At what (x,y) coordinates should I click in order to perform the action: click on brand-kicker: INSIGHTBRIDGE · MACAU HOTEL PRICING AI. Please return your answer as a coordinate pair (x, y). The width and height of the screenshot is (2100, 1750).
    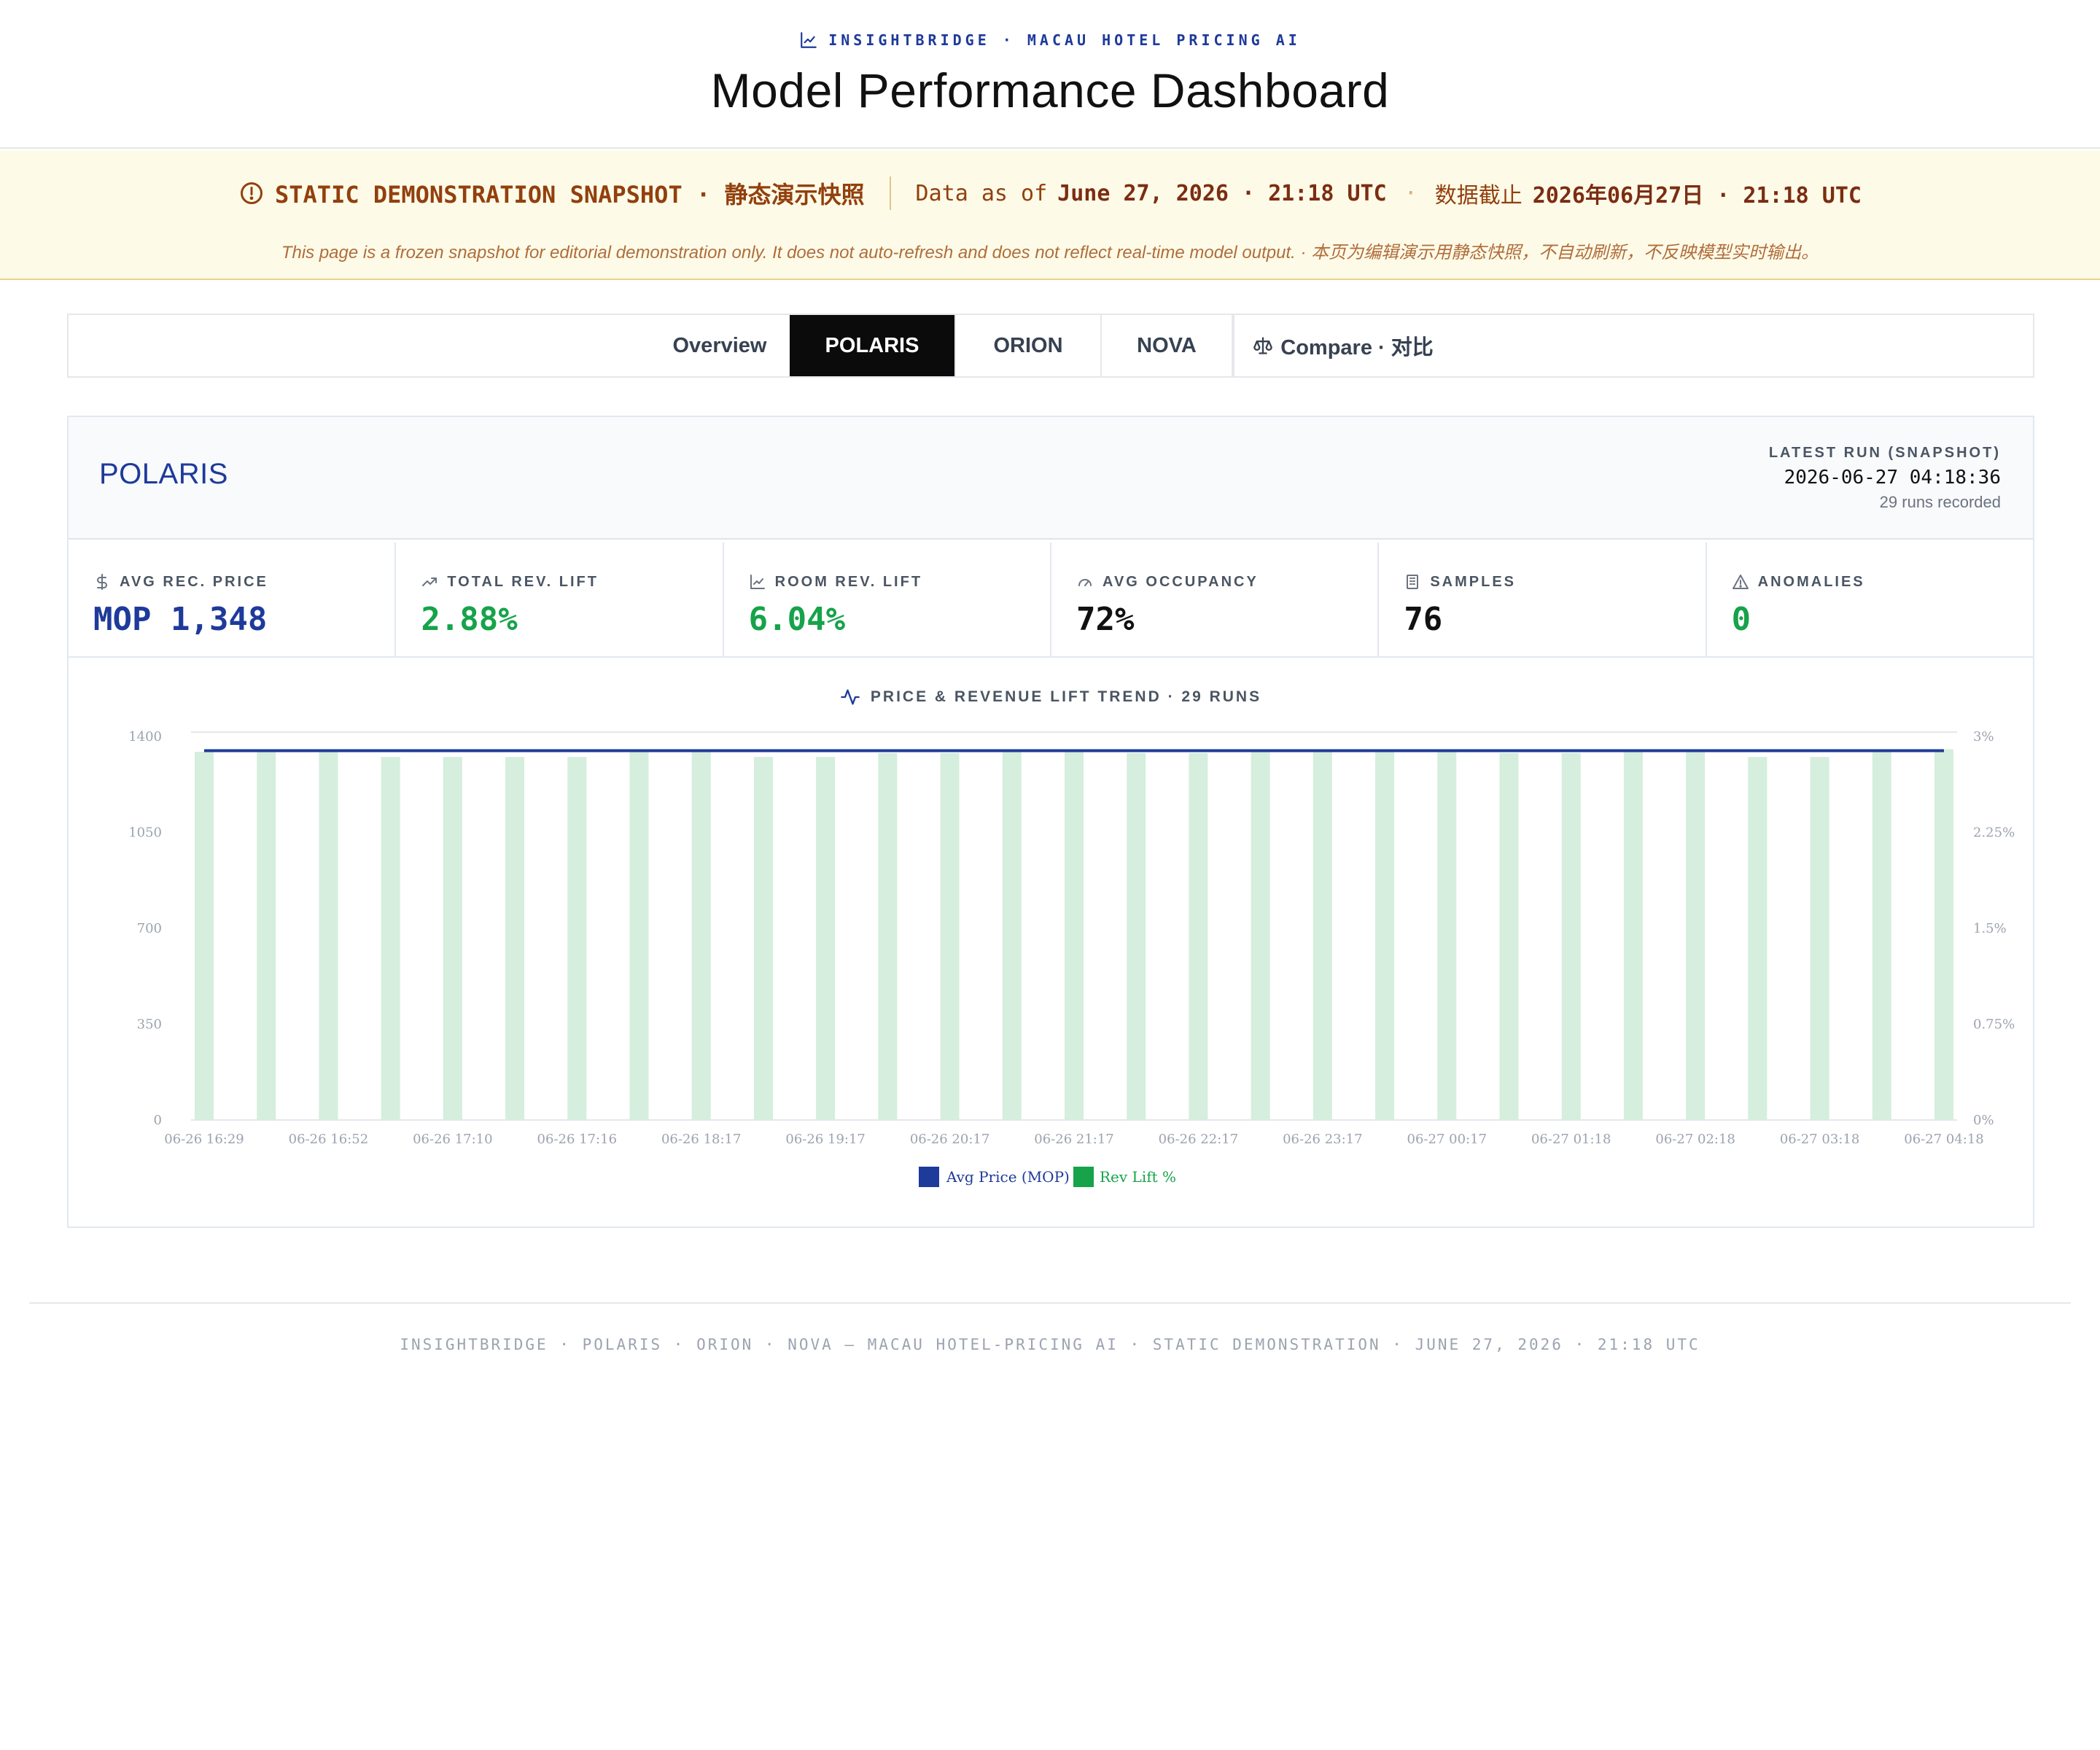
    Looking at the image, I should click on (1050, 40).